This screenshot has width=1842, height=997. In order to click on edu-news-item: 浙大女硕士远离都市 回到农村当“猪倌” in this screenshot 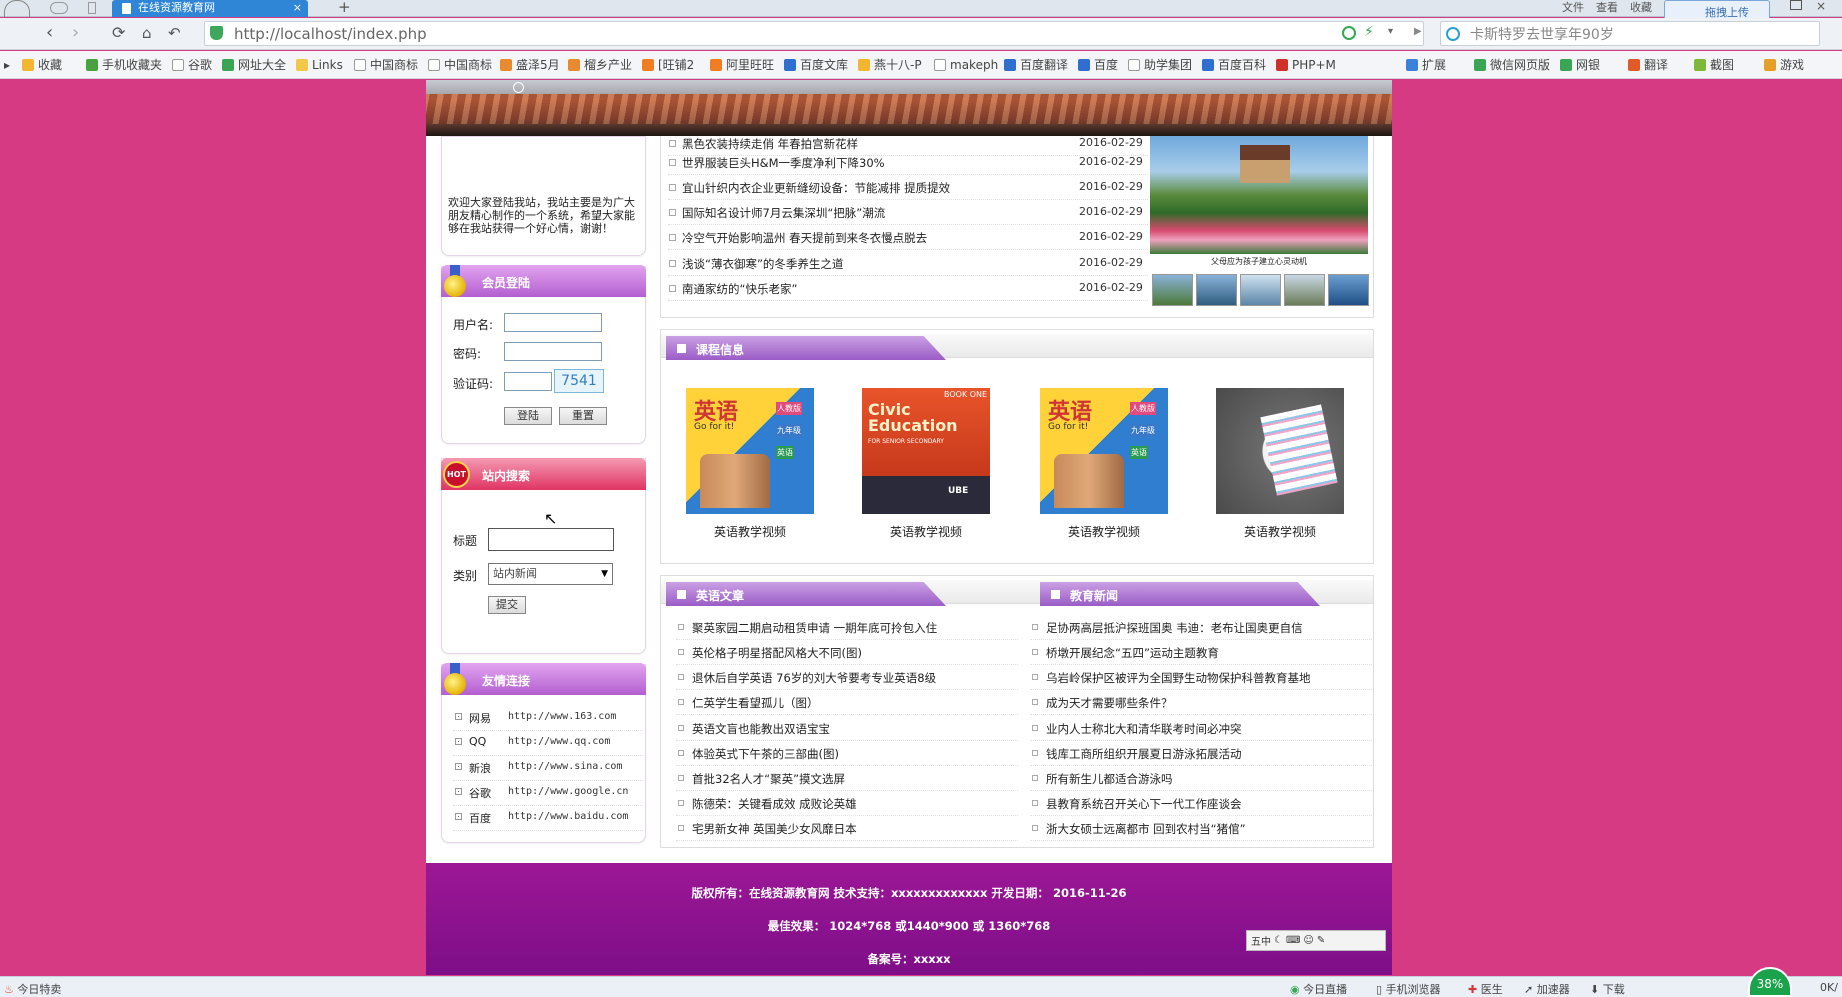, I will do `click(1201, 828)`.